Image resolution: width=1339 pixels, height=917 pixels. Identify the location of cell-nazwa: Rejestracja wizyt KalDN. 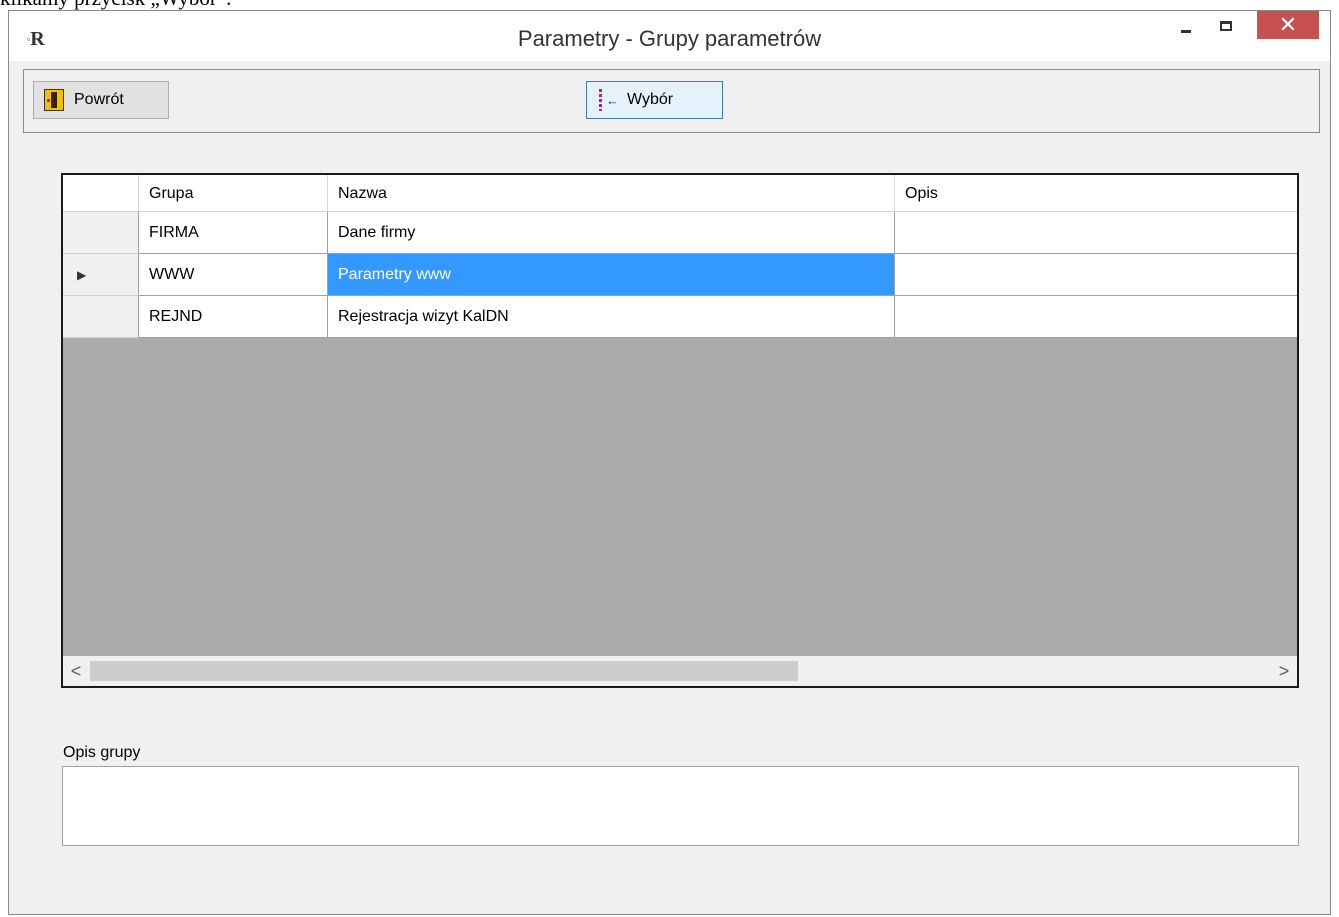
(611, 317).